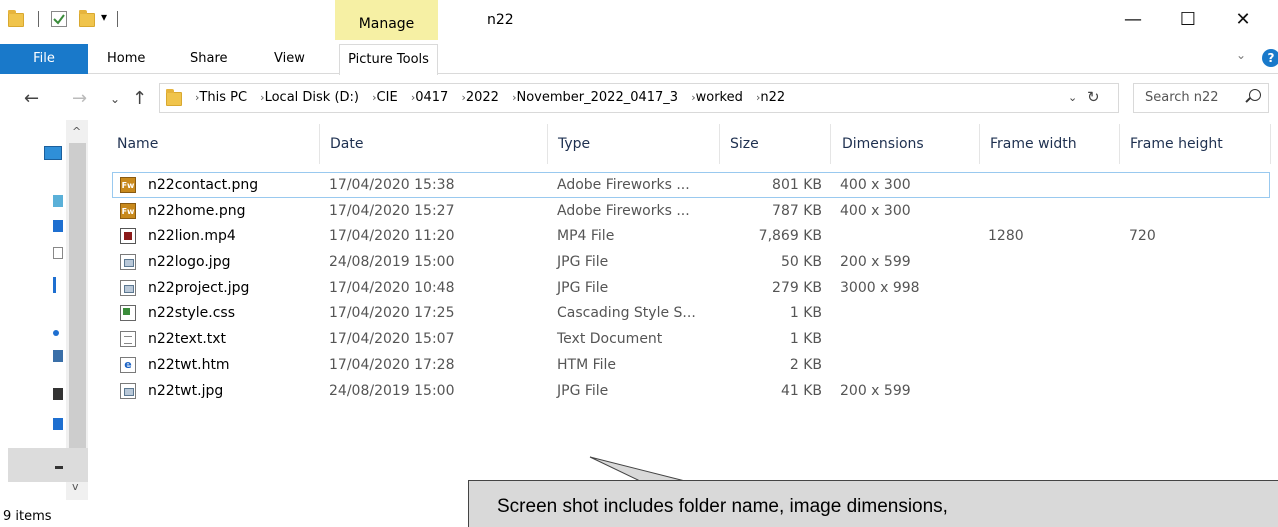 This screenshot has width=1278, height=527. What do you see at coordinates (1133, 20) in the screenshot?
I see `minimize-button: —` at bounding box center [1133, 20].